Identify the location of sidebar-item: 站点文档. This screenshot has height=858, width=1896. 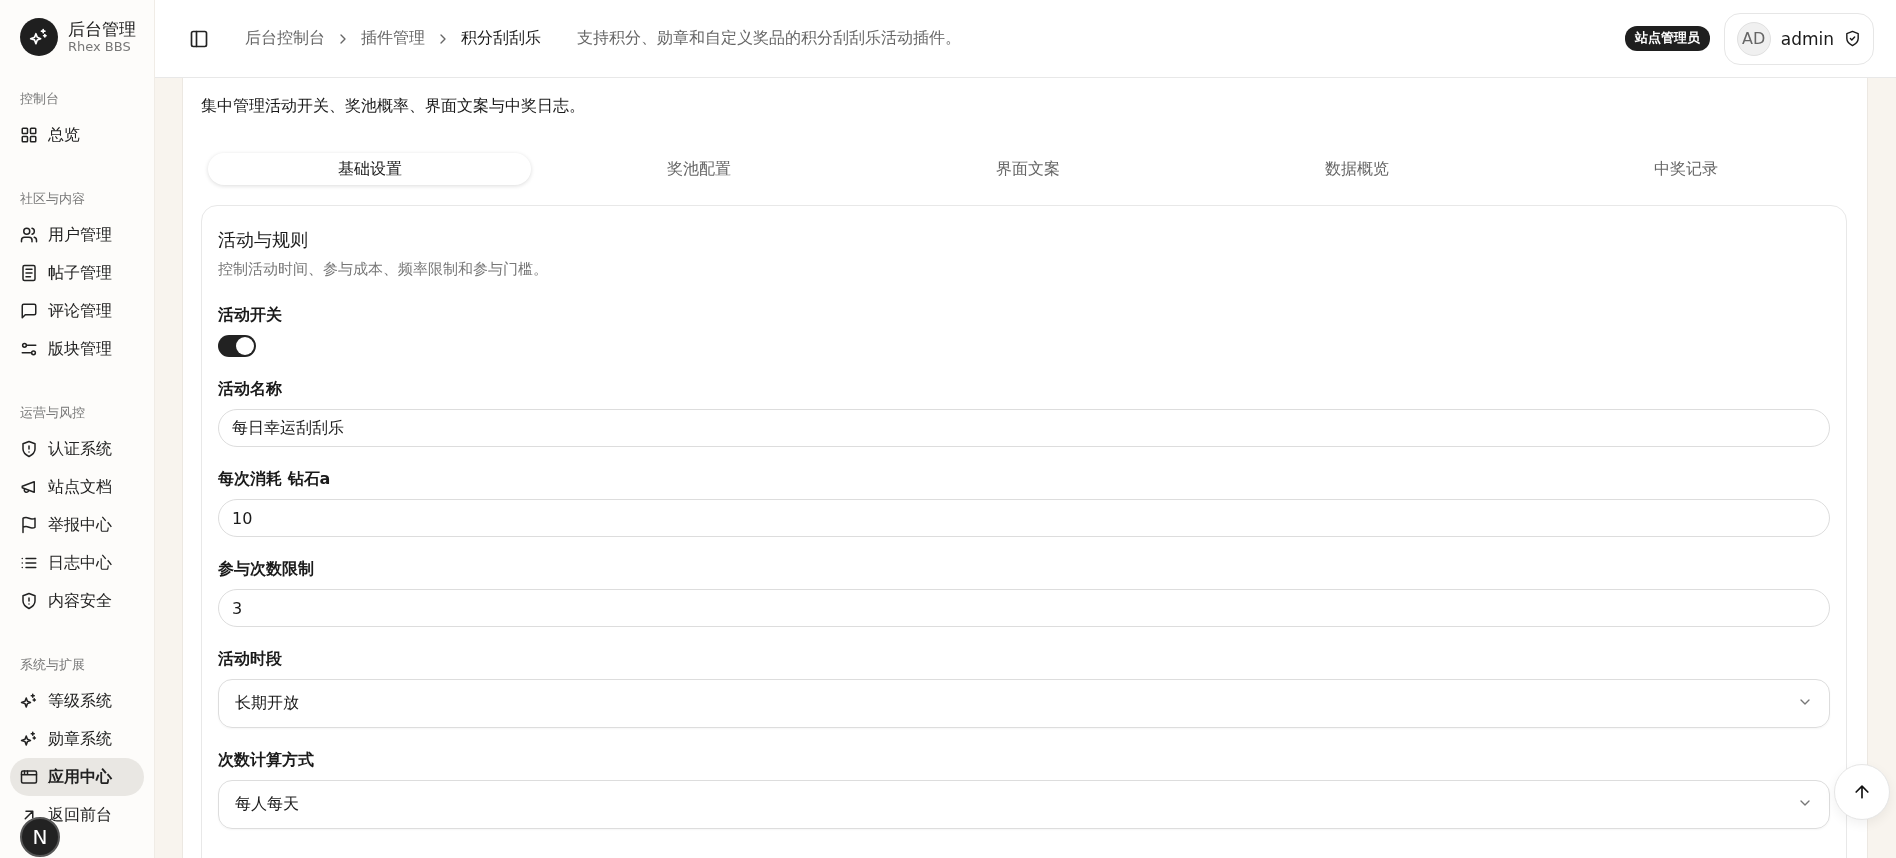
(77, 487).